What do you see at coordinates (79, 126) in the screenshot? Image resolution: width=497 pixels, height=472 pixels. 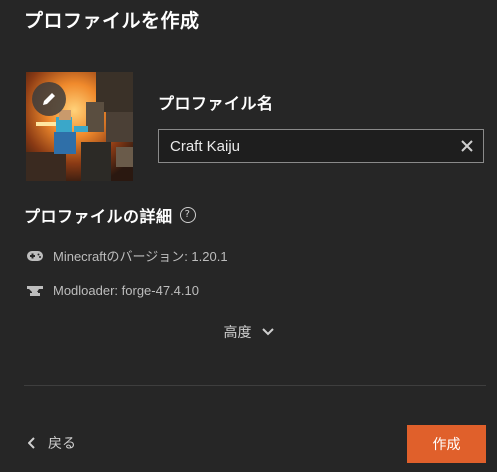 I see `profile-image` at bounding box center [79, 126].